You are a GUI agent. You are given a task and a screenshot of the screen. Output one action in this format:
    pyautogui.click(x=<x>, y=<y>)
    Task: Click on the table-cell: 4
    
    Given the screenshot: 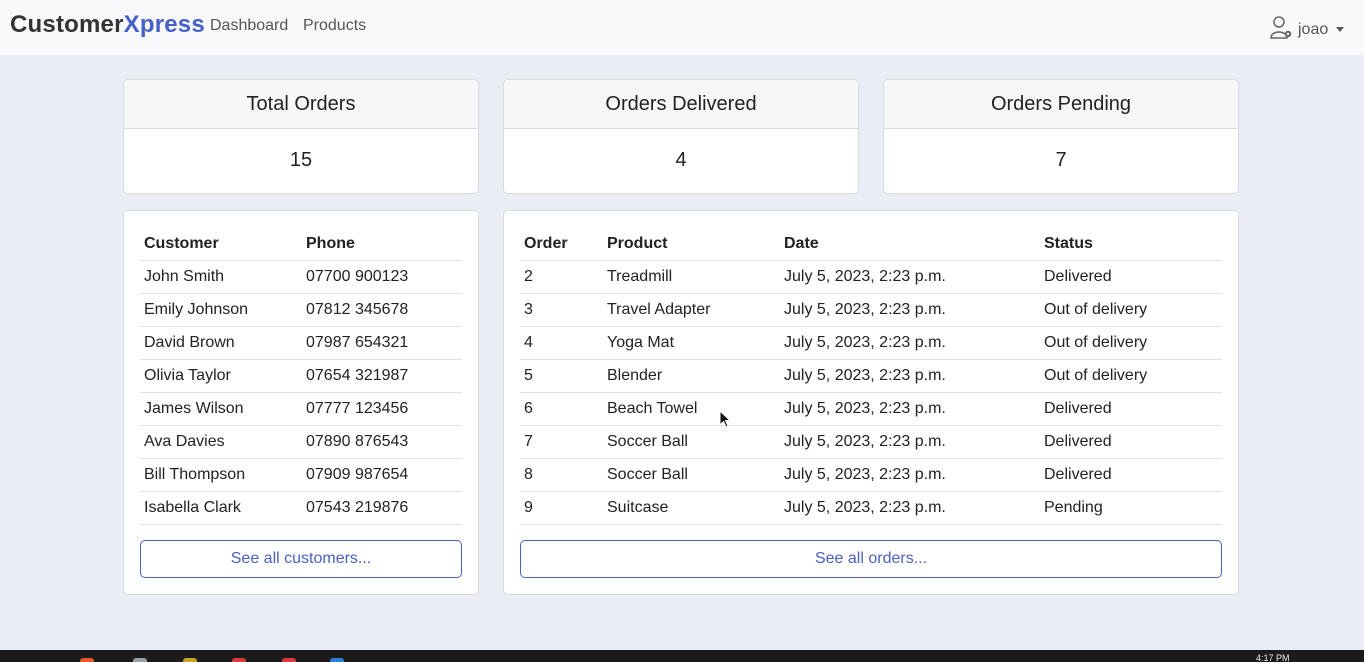 What is the action you would take?
    pyautogui.click(x=561, y=343)
    